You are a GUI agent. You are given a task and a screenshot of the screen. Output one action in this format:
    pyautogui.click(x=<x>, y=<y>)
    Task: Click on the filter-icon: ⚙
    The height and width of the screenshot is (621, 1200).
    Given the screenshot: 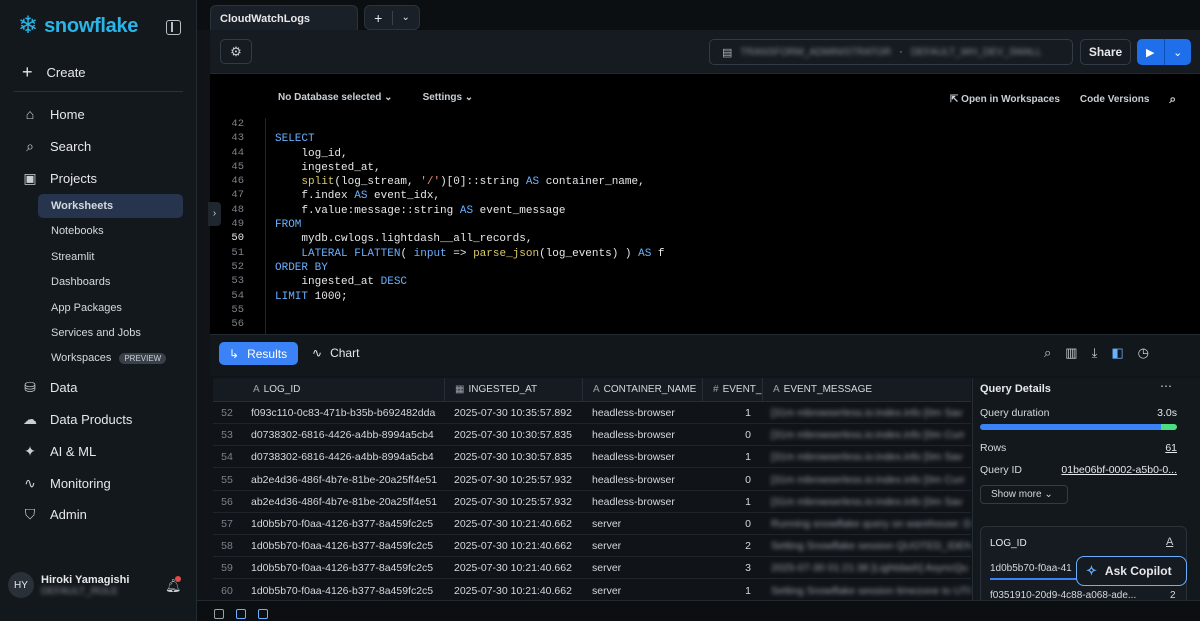 What is the action you would take?
    pyautogui.click(x=236, y=51)
    